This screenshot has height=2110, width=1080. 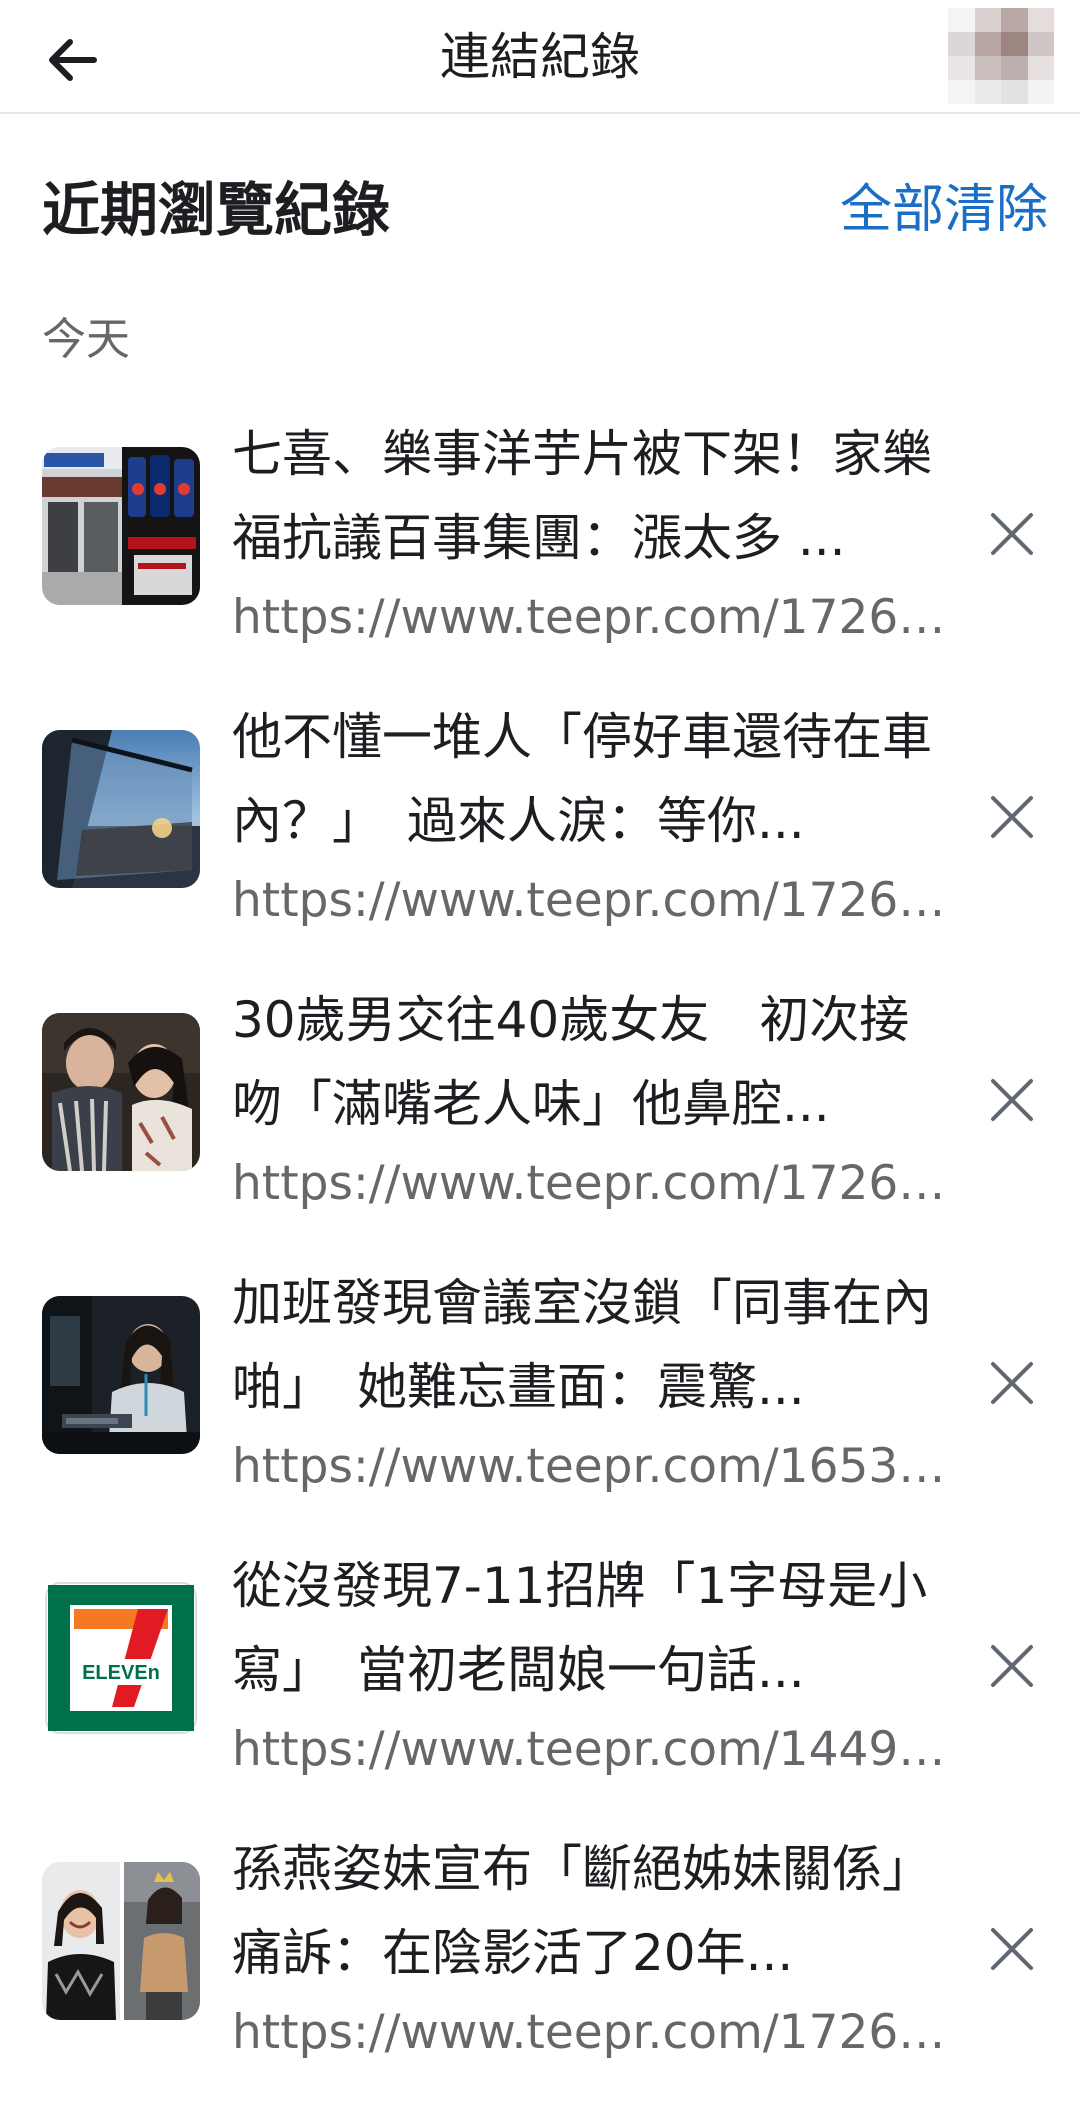 I want to click on car-mirror-thumbnail, so click(x=121, y=809).